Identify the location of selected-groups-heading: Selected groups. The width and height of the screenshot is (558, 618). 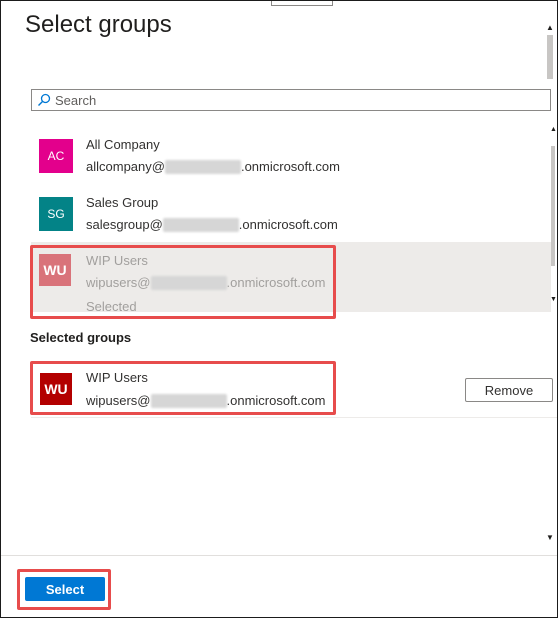
(81, 337).